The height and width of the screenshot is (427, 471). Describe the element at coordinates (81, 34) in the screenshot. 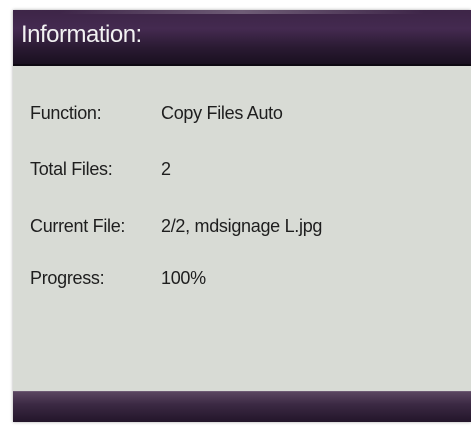

I see `dialog-title: Information:` at that location.